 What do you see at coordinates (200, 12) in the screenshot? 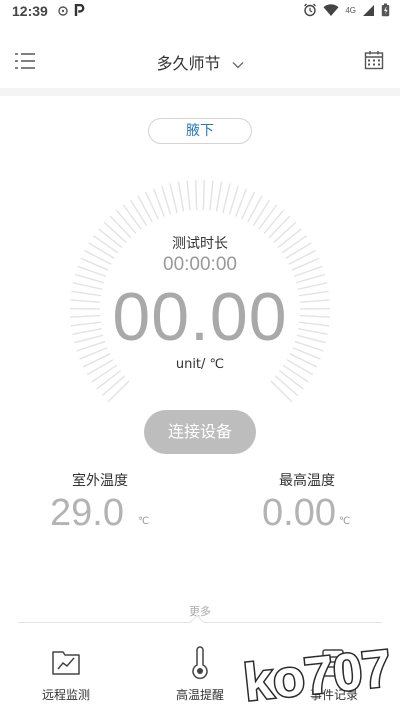
I see `status-bar: 12:39 4G` at bounding box center [200, 12].